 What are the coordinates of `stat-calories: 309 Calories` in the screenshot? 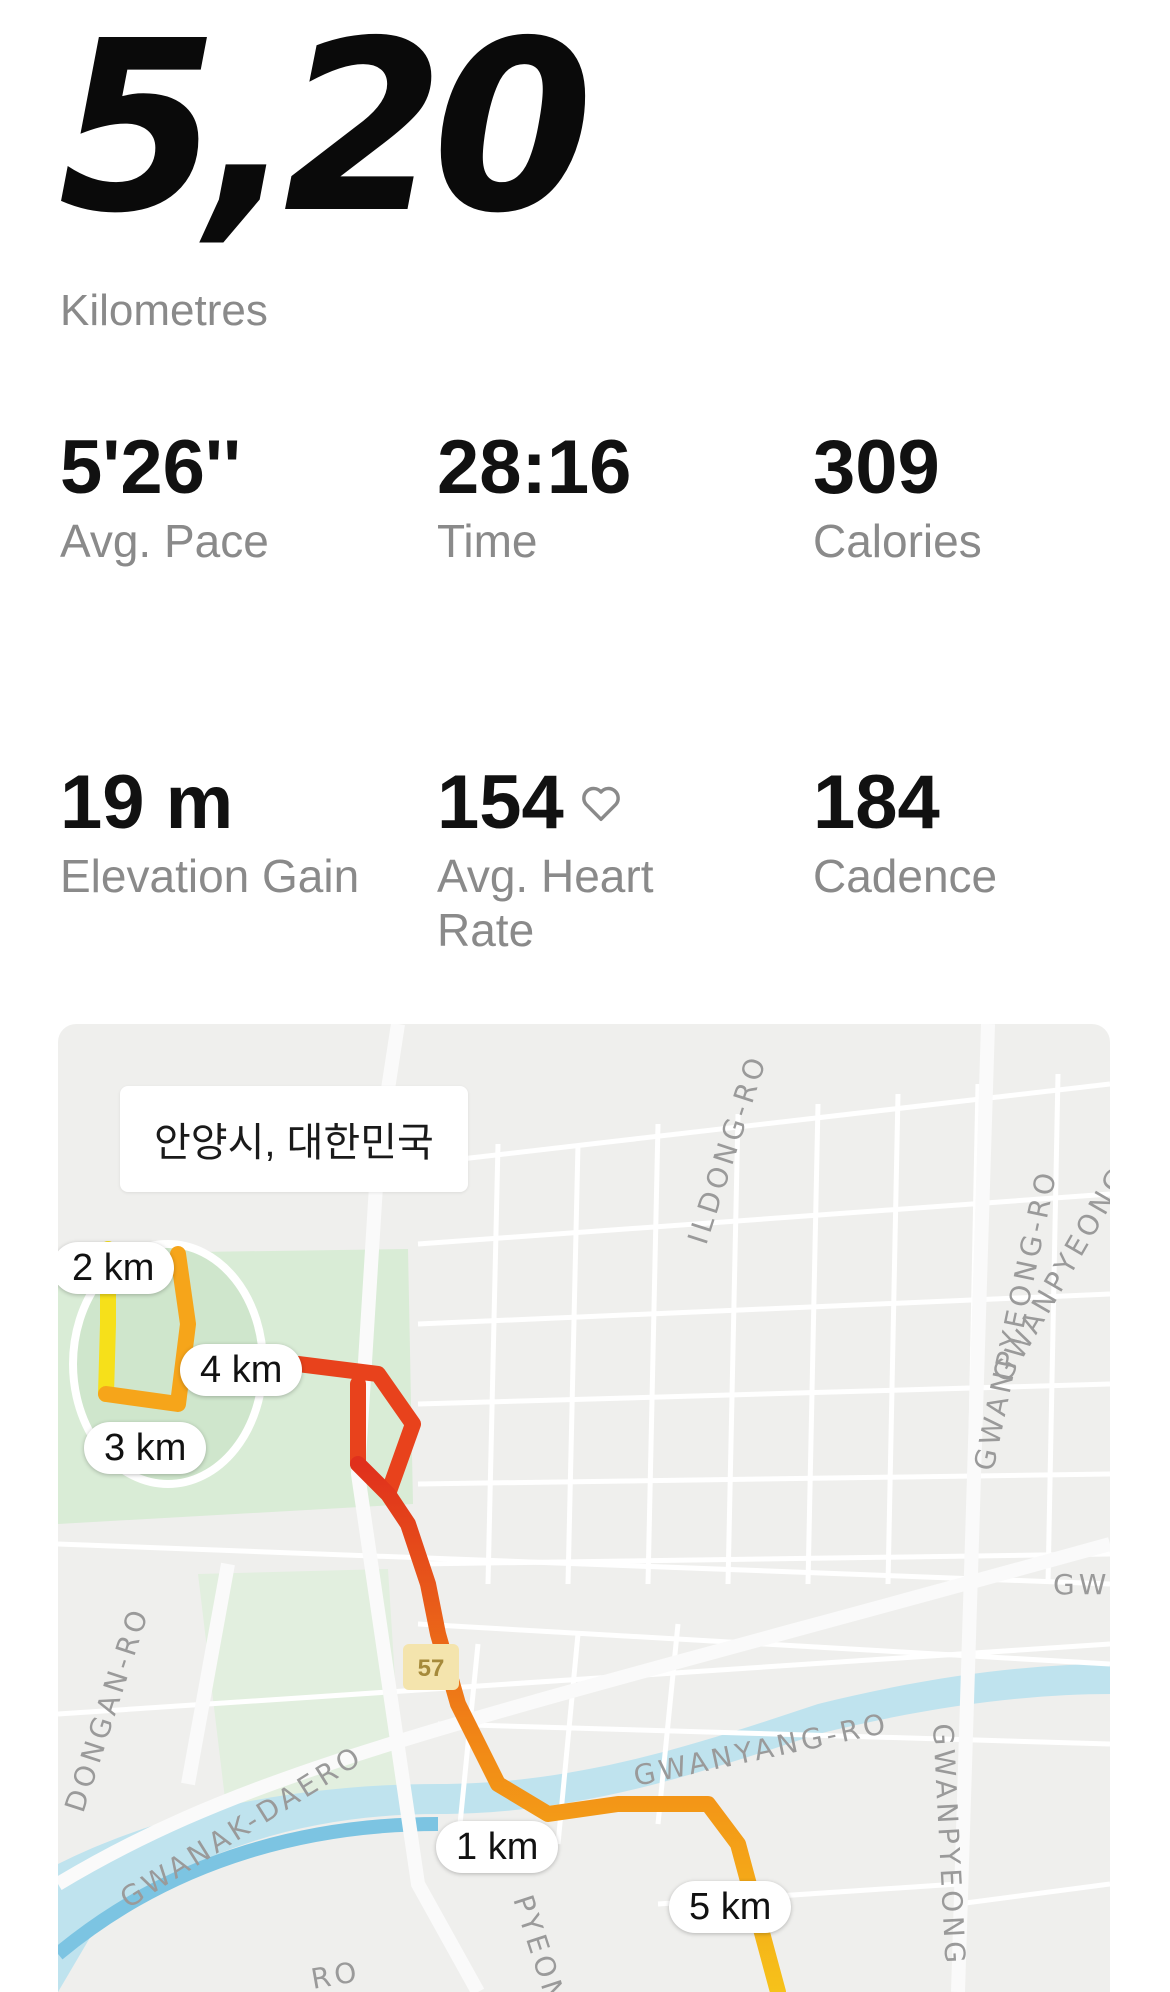 It's located at (991, 499).